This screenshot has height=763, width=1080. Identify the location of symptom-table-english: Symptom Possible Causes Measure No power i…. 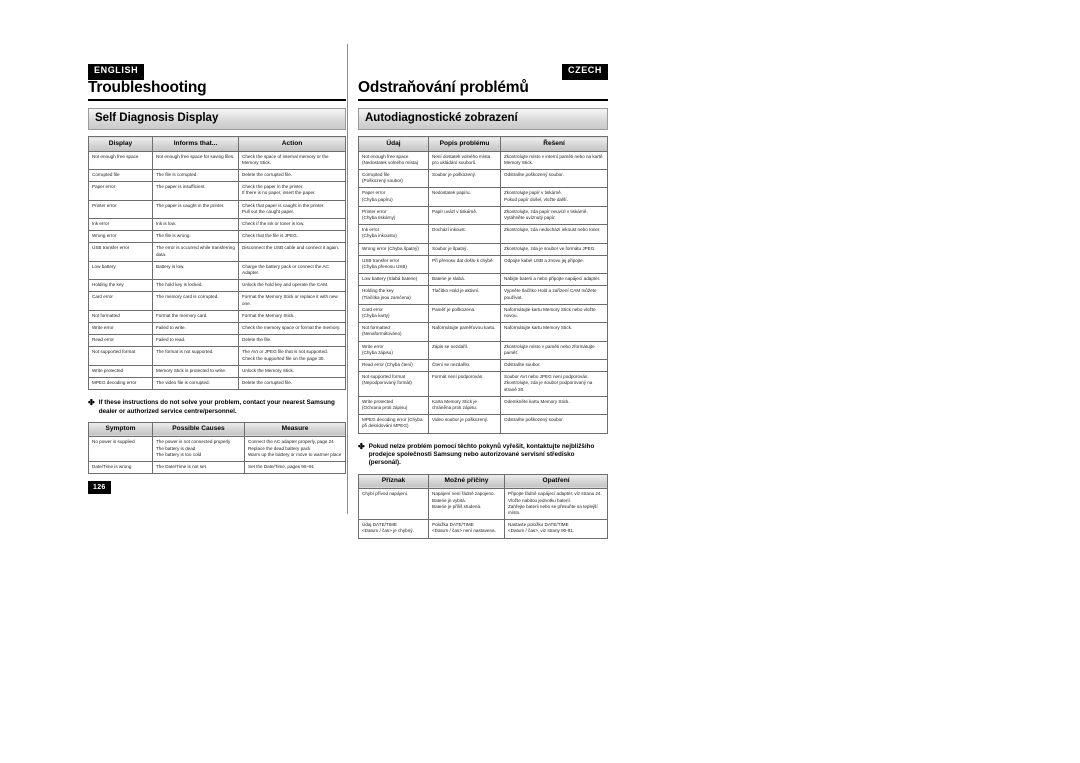
(217, 448).